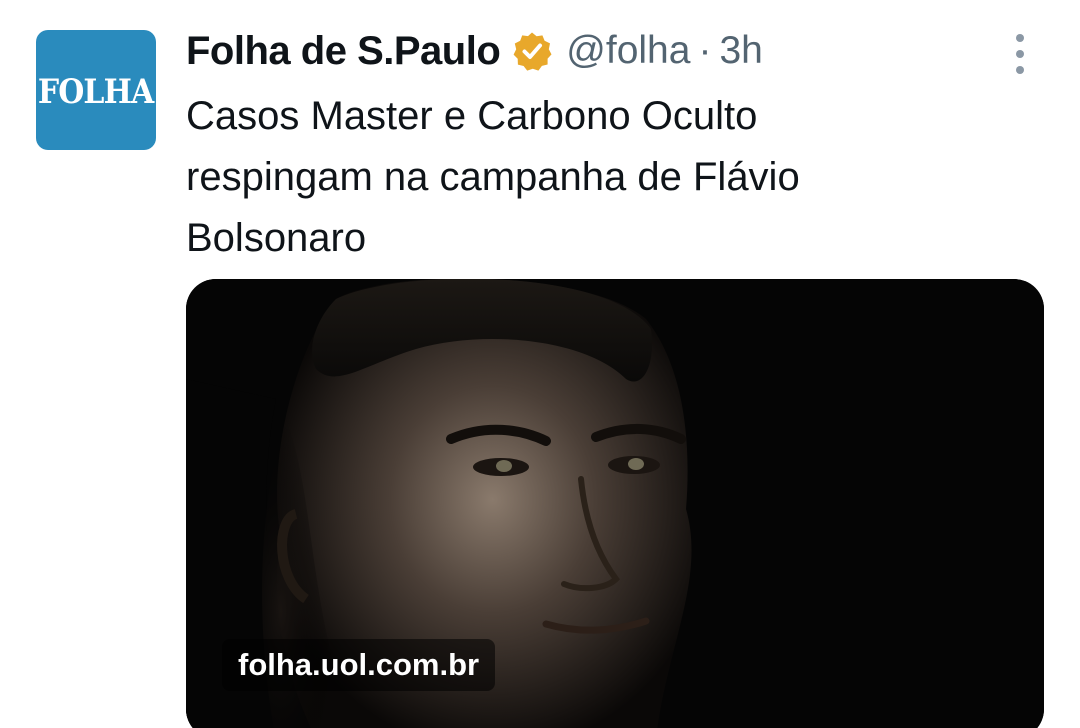 The width and height of the screenshot is (1080, 728). I want to click on verified-badge-icon, so click(532, 51).